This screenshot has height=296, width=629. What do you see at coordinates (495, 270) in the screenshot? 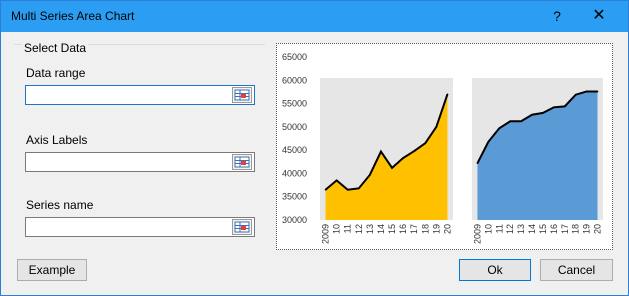
I see `ok-button: Ok` at bounding box center [495, 270].